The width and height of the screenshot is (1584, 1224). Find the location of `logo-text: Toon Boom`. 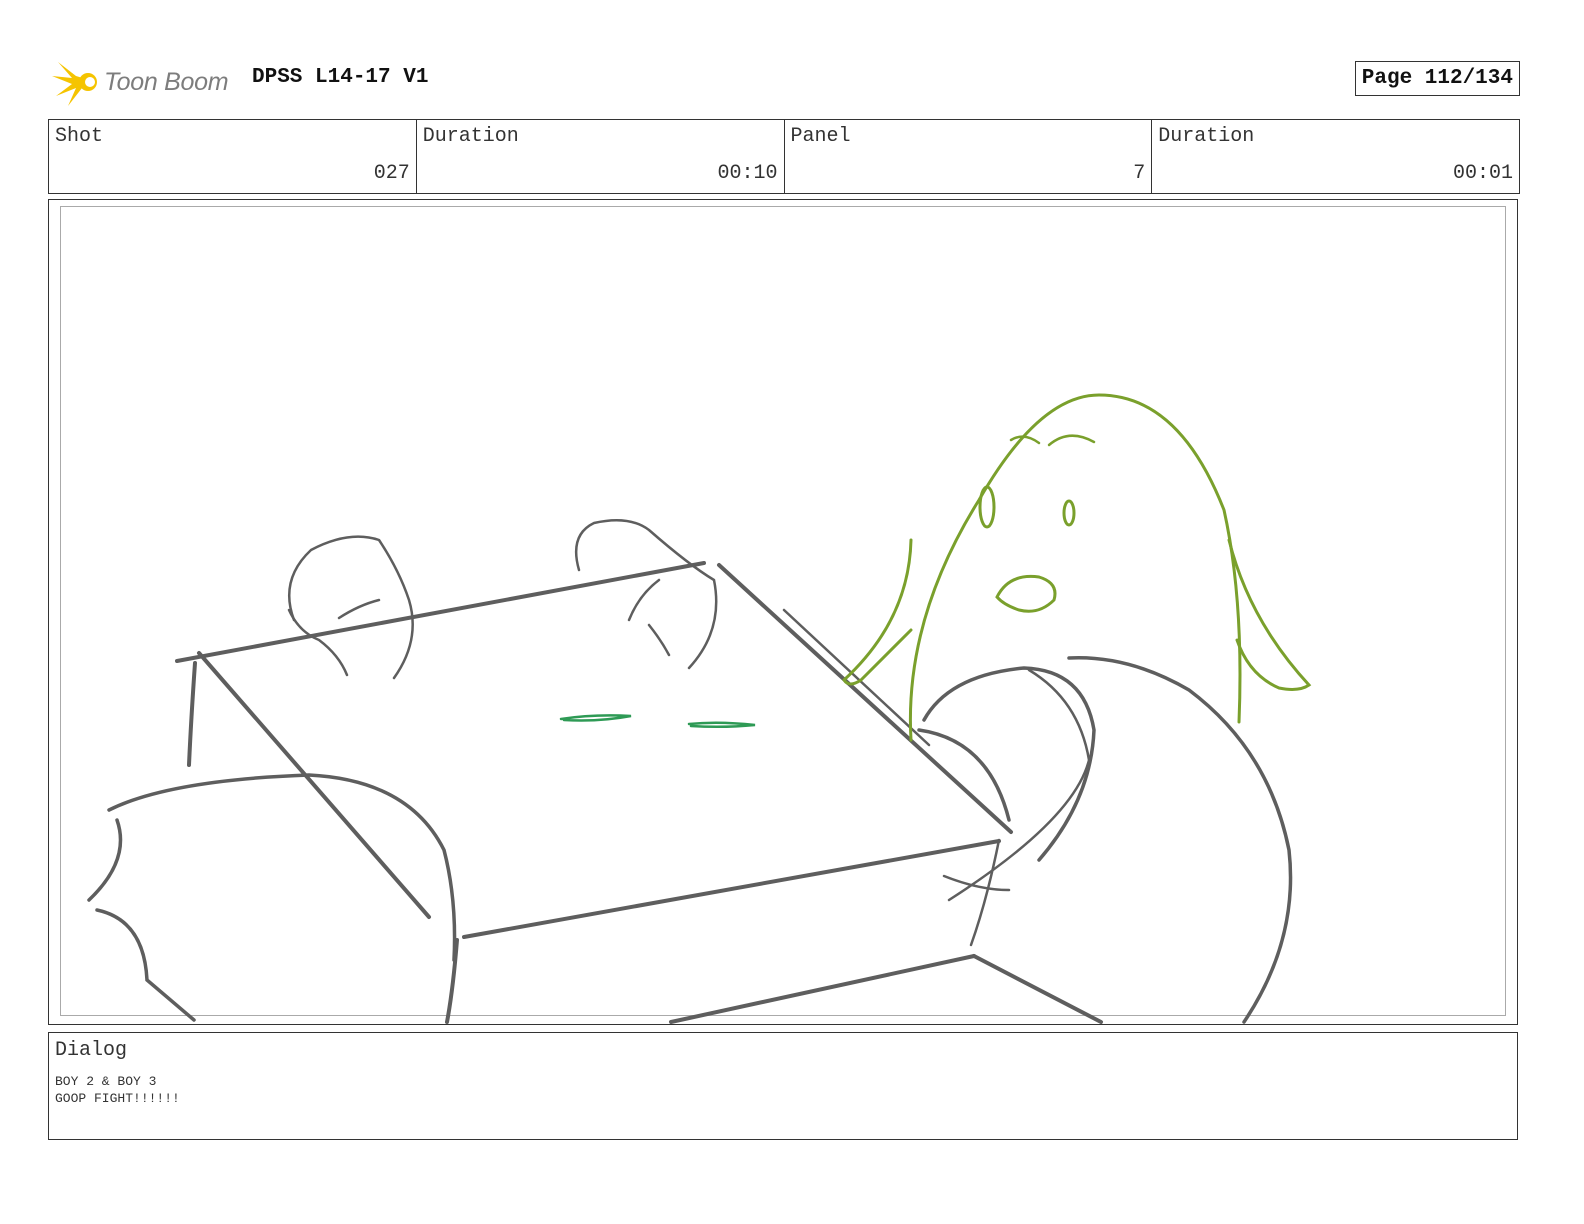

logo-text: Toon Boom is located at coordinates (166, 81).